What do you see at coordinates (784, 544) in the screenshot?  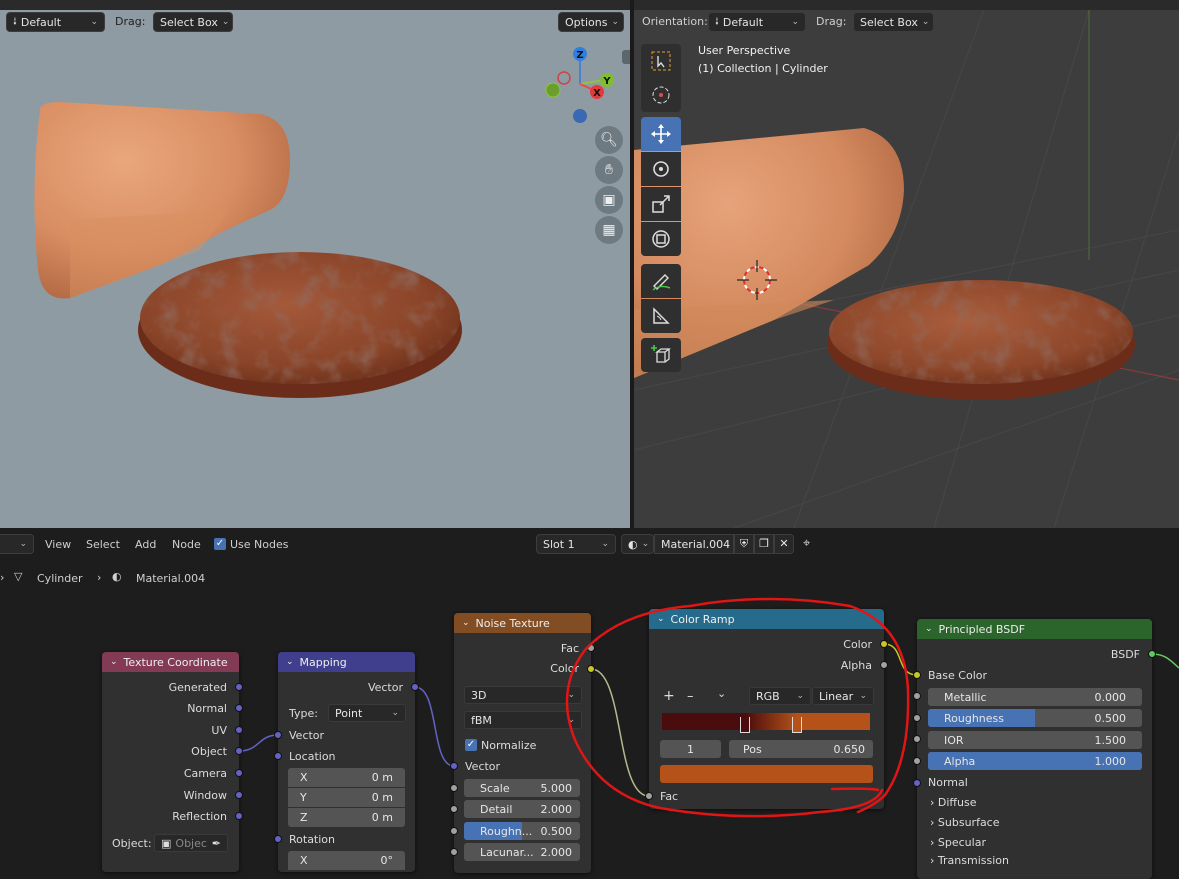 I see `close-icon: ✕` at bounding box center [784, 544].